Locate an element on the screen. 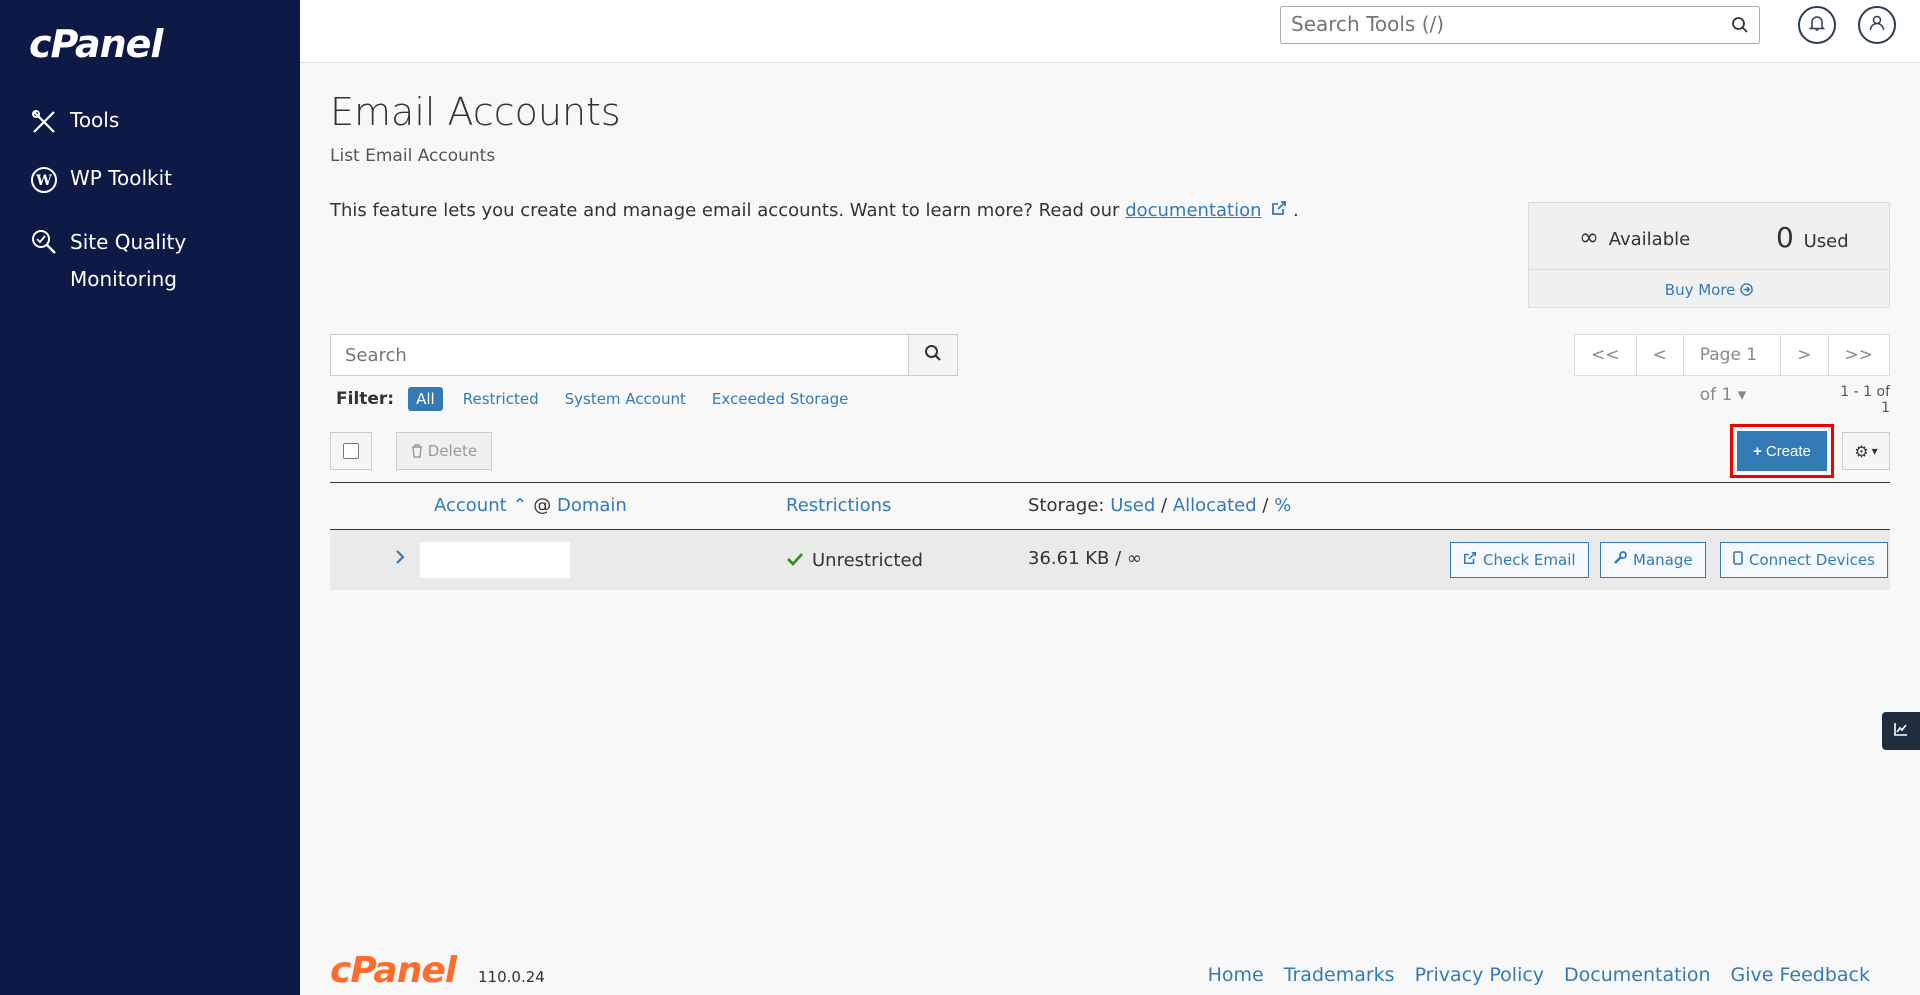  email-search-button is located at coordinates (932, 355).